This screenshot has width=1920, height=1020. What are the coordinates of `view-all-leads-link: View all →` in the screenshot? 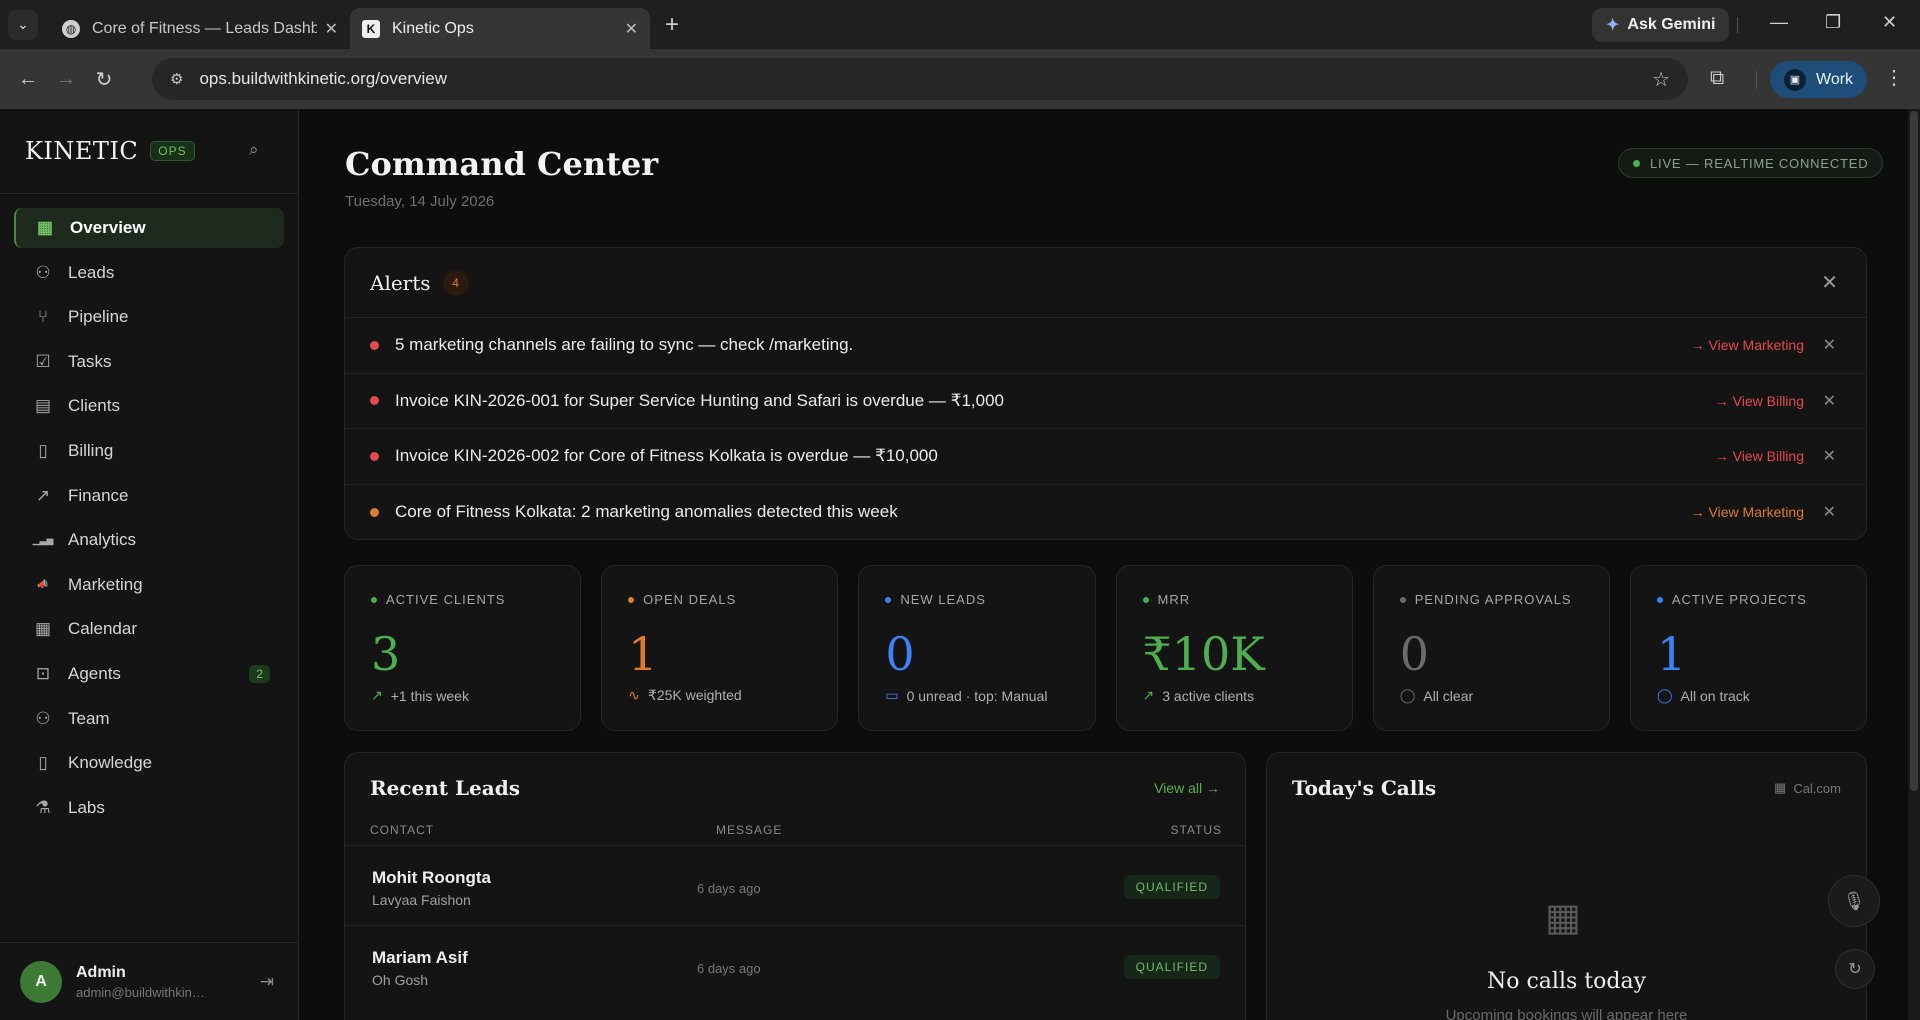 It's located at (1187, 788).